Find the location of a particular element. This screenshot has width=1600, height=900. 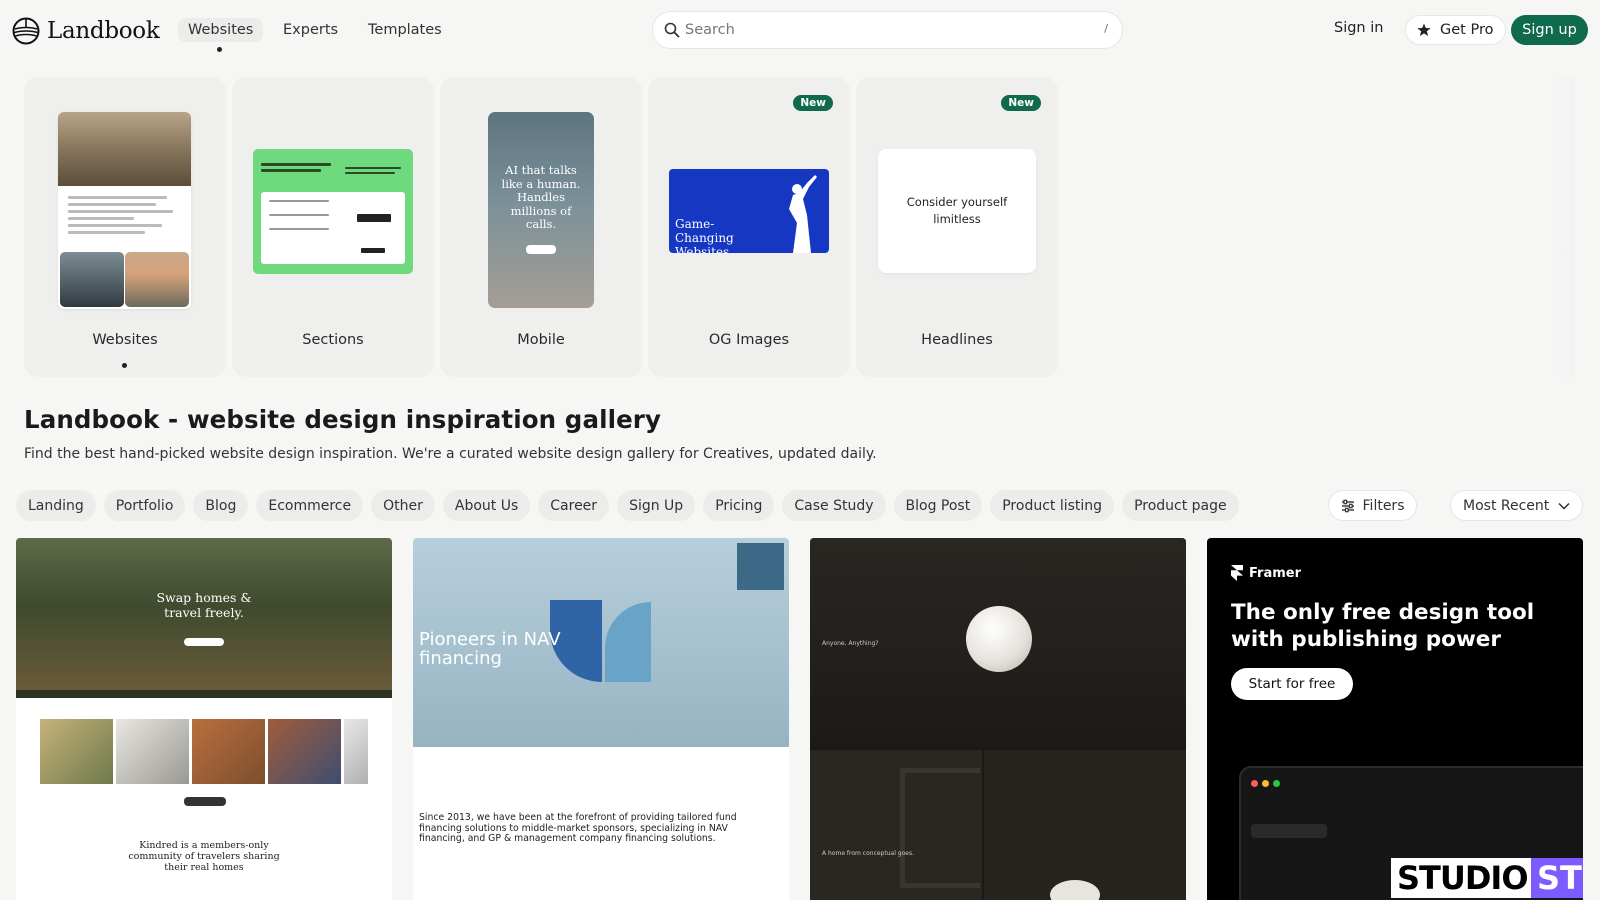

studio-word-cut: ST is located at coordinates (1557, 878).